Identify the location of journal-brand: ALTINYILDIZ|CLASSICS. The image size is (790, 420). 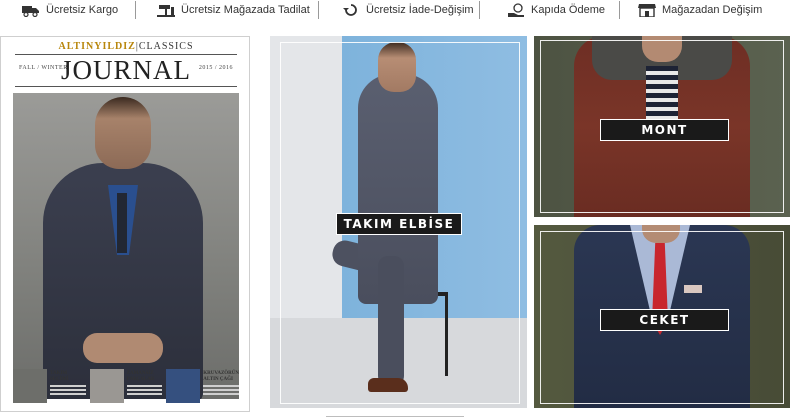
(126, 46).